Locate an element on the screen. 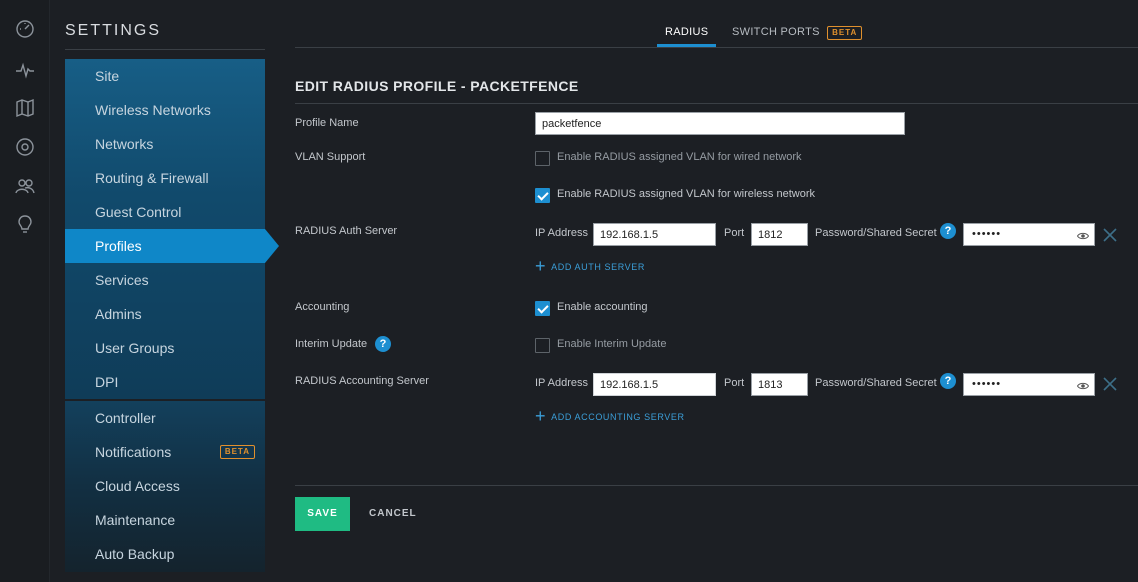 This screenshot has height=582, width=1138. clients-icon is located at coordinates (25, 186).